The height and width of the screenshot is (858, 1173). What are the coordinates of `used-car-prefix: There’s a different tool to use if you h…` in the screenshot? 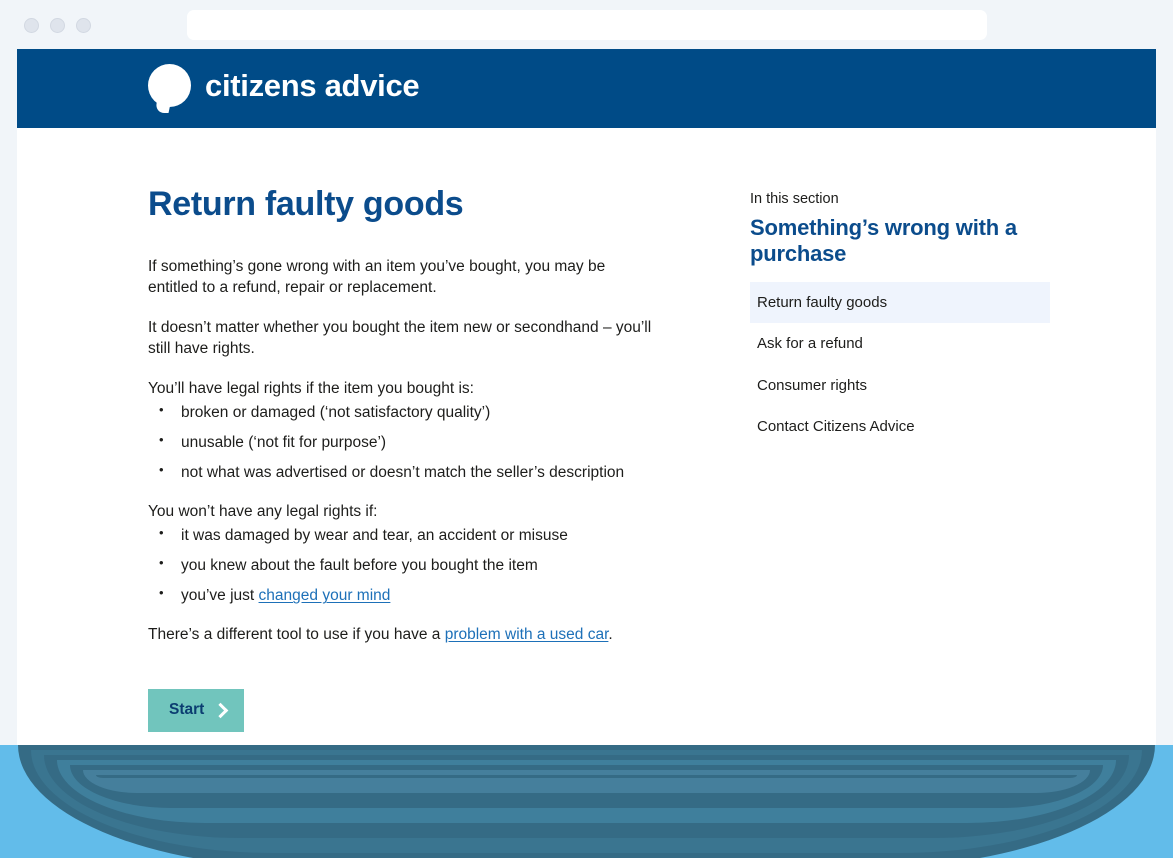 It's located at (296, 635).